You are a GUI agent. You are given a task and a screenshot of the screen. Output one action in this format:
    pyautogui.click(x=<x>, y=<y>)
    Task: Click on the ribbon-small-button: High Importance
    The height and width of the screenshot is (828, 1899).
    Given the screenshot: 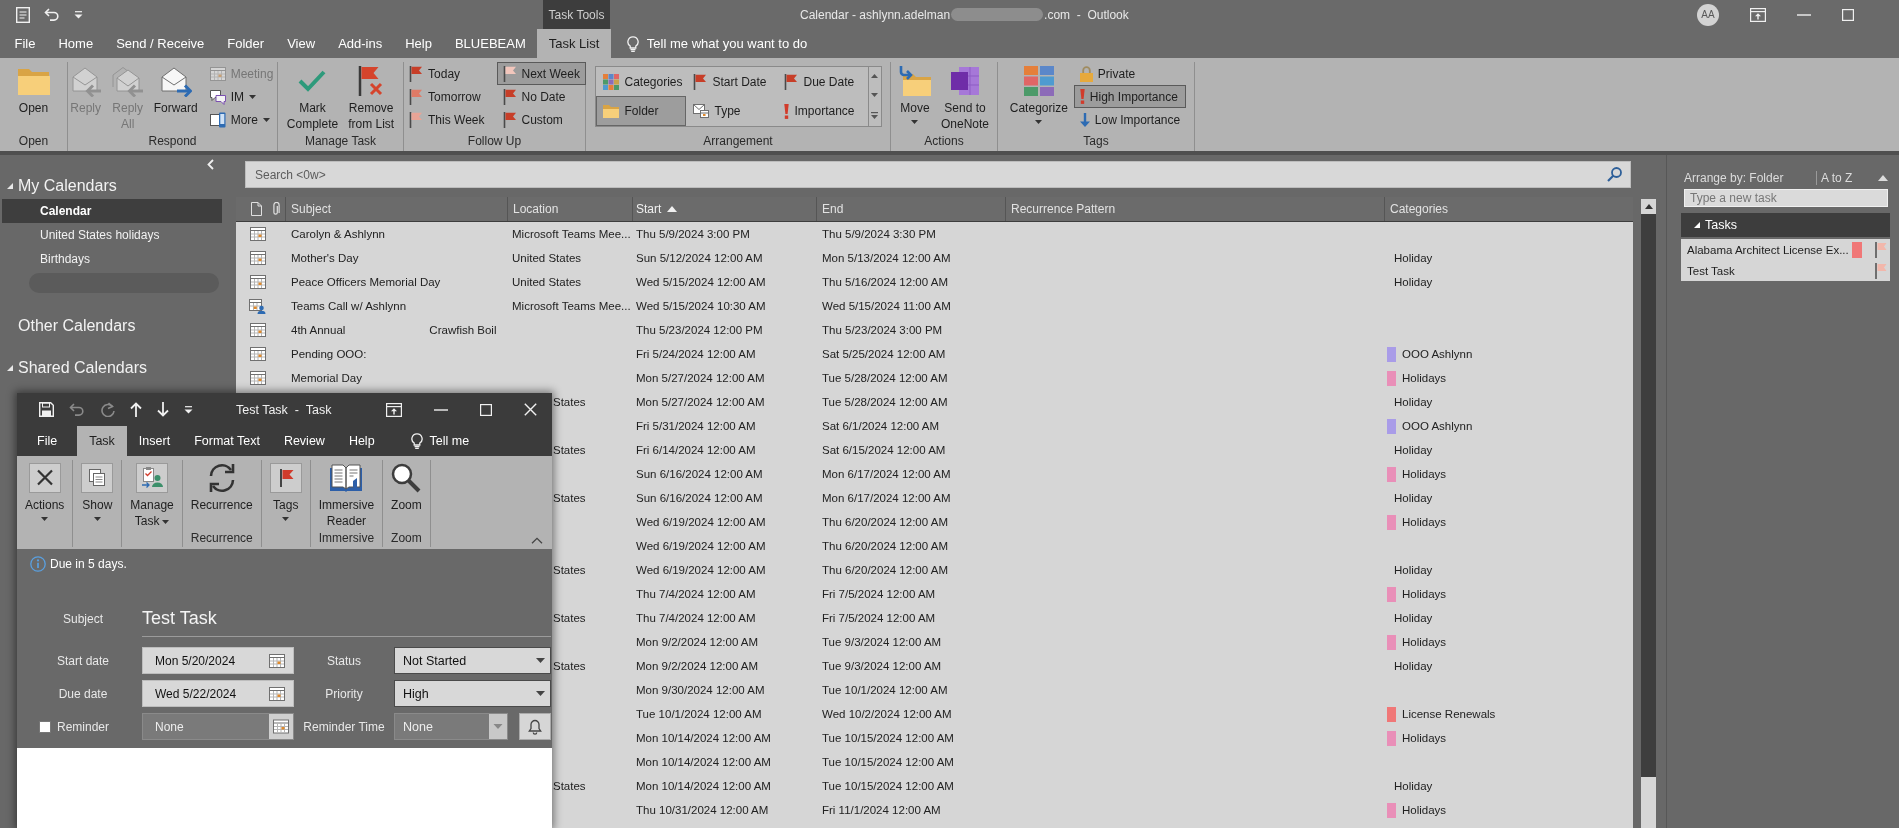 What is the action you would take?
    pyautogui.click(x=1130, y=96)
    